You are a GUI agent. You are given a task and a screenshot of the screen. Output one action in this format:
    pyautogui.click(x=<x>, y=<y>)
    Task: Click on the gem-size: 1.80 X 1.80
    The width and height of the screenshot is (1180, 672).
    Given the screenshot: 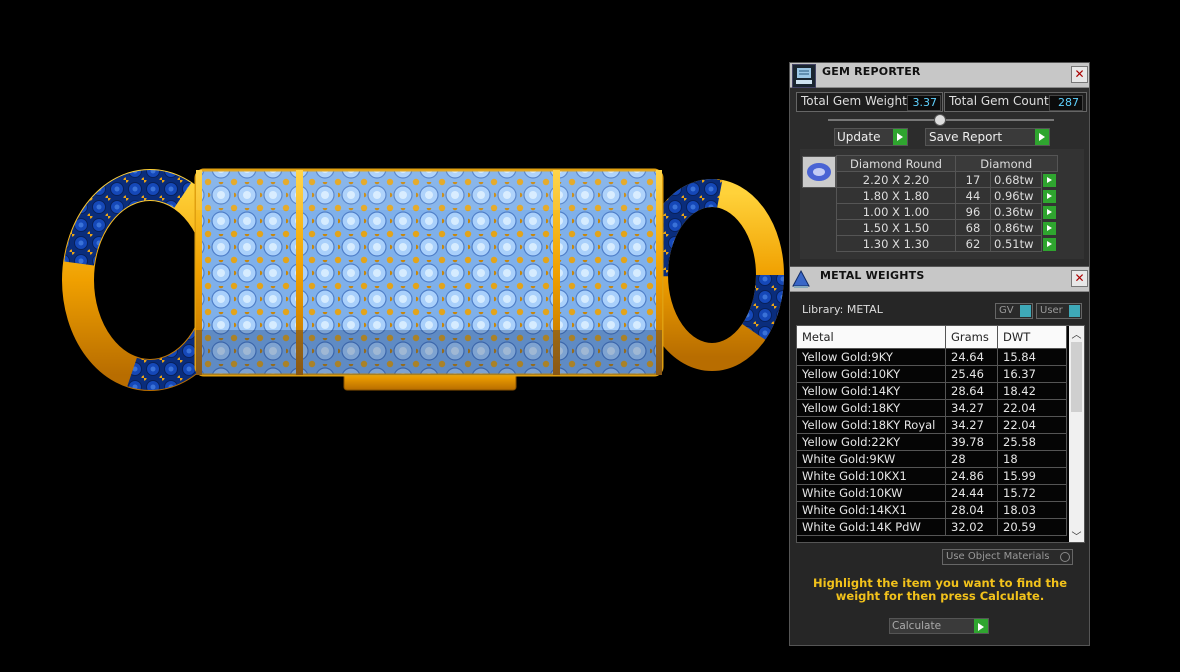 What is the action you would take?
    pyautogui.click(x=896, y=195)
    